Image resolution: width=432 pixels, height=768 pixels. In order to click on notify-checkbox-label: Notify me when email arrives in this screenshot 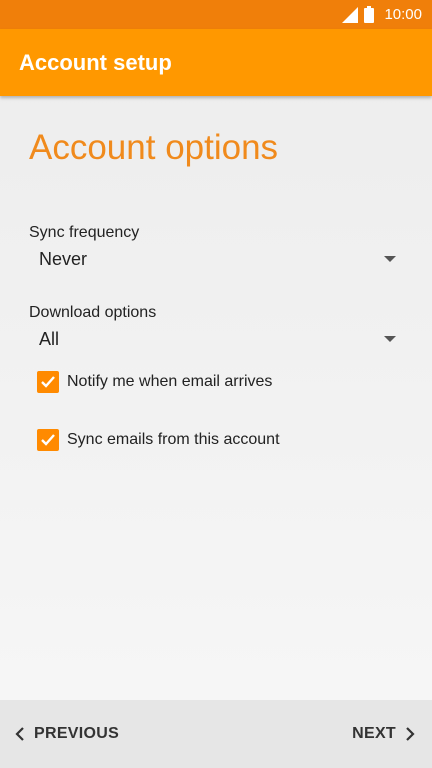, I will do `click(170, 381)`.